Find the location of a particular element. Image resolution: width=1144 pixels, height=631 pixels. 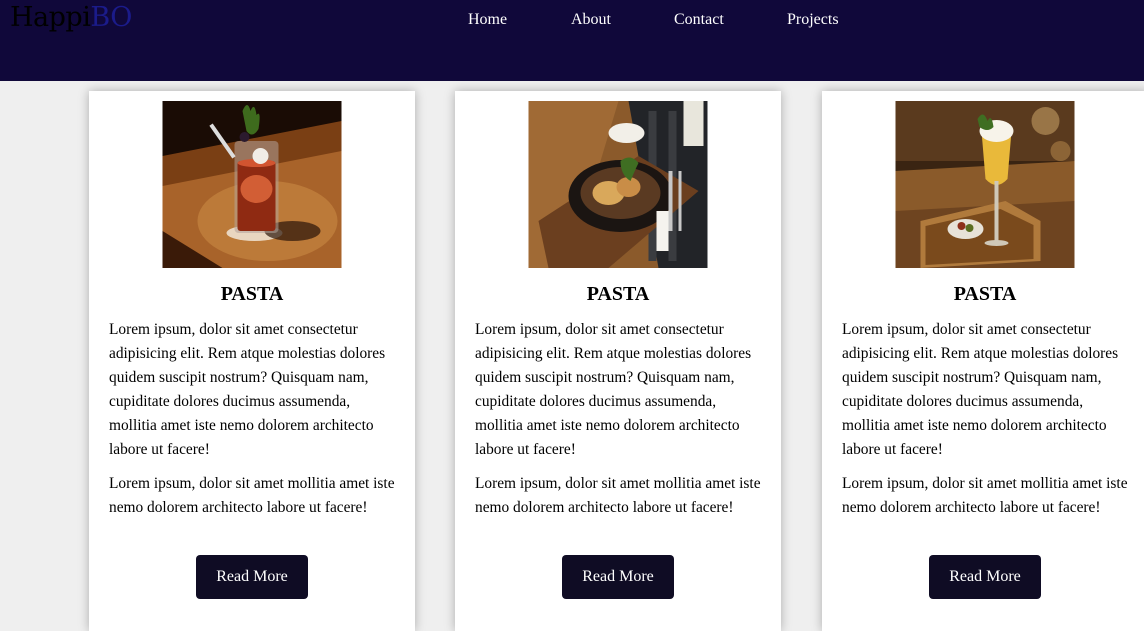

site-header: HappiBO Home About Contact Projects is located at coordinates (572, 40).